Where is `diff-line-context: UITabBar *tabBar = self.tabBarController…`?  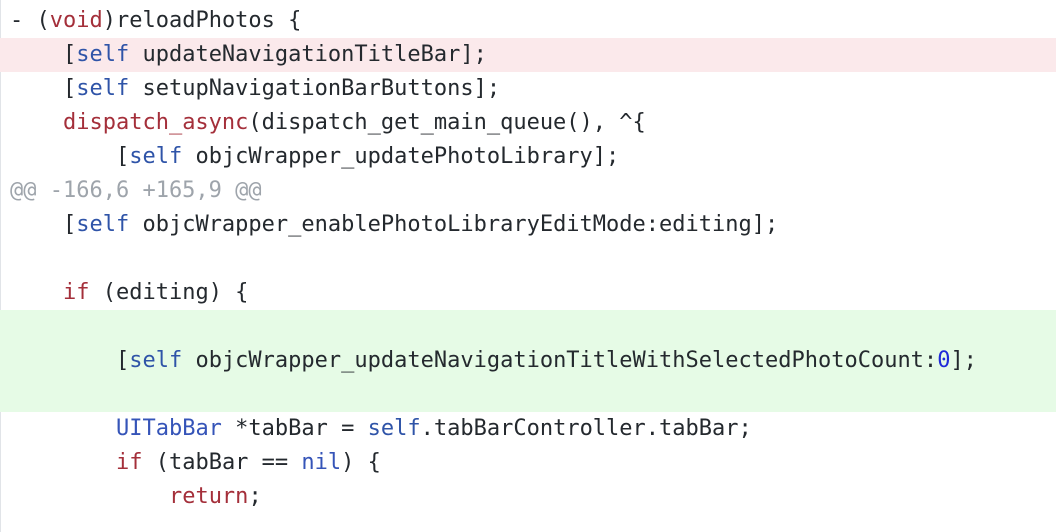
diff-line-context: UITabBar *tabBar = self.tabBarController… is located at coordinates (528, 429).